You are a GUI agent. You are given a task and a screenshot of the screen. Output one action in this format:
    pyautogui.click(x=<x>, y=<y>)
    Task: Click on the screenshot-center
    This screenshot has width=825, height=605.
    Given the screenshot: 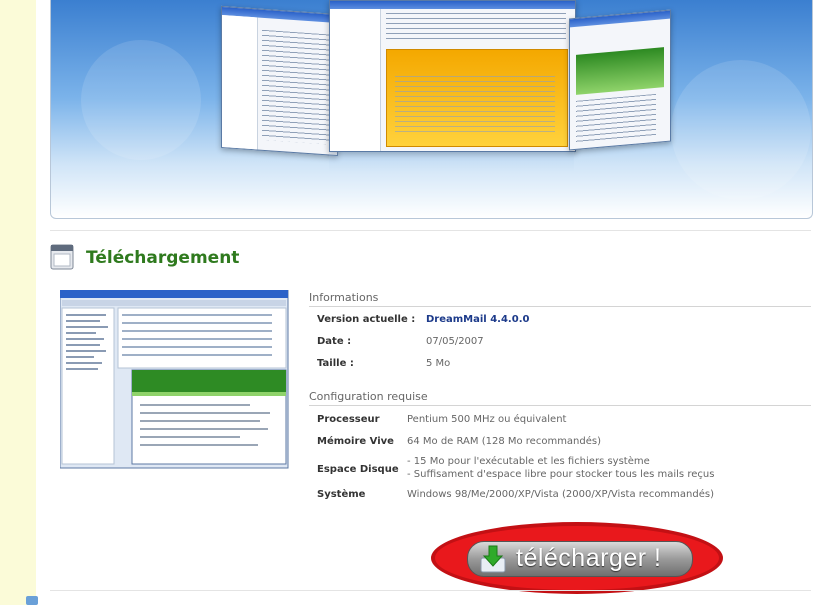 What is the action you would take?
    pyautogui.click(x=452, y=76)
    